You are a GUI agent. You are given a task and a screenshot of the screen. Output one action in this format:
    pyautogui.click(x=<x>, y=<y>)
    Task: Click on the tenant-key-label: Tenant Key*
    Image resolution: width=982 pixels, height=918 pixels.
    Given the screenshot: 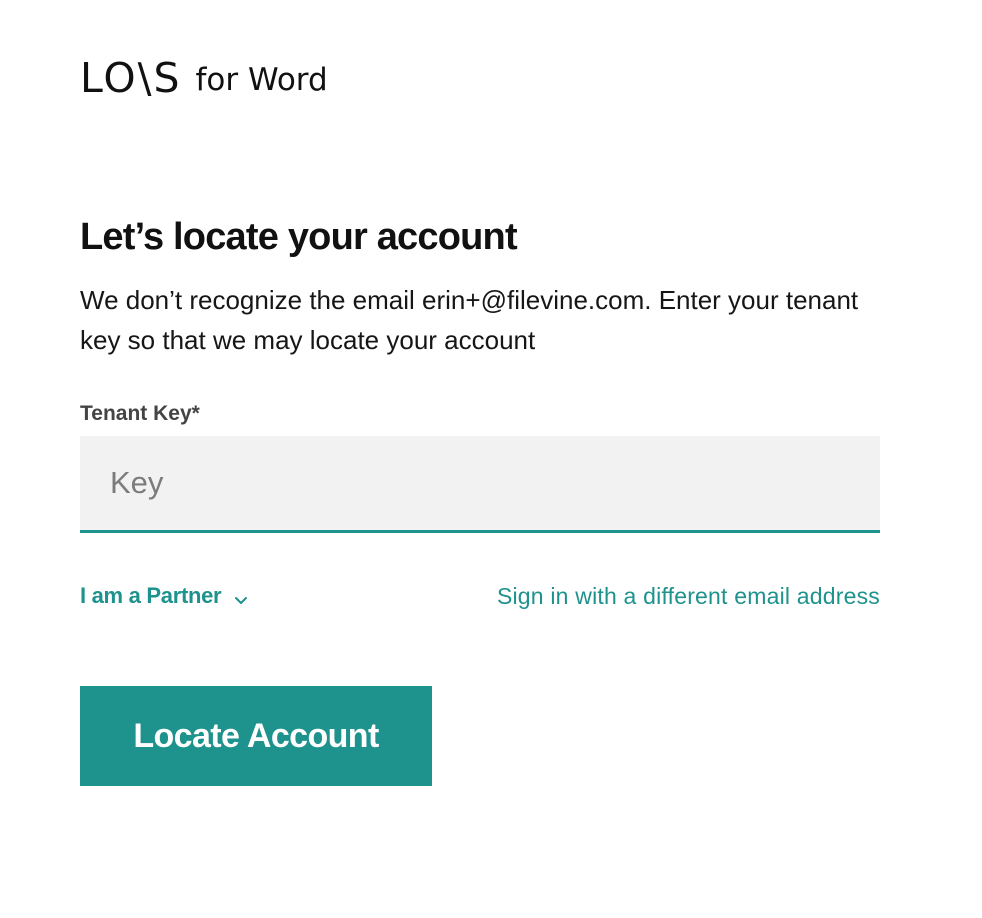 What is the action you would take?
    pyautogui.click(x=140, y=413)
    